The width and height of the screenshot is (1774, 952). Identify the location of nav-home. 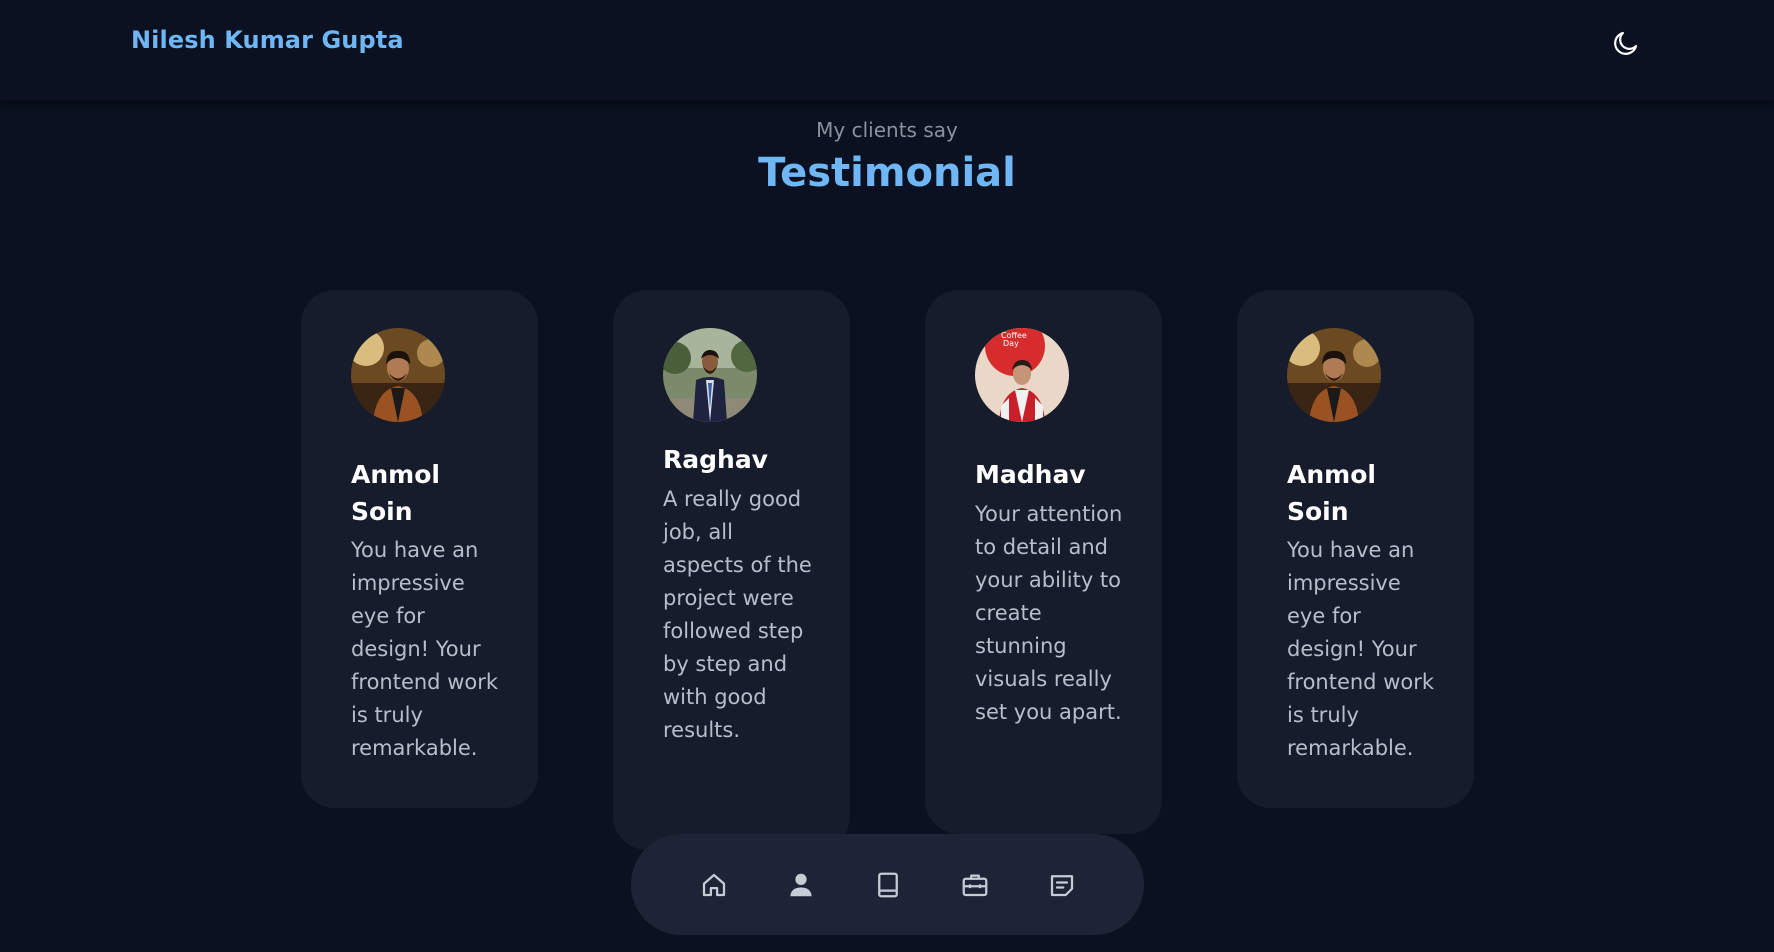
(713, 885).